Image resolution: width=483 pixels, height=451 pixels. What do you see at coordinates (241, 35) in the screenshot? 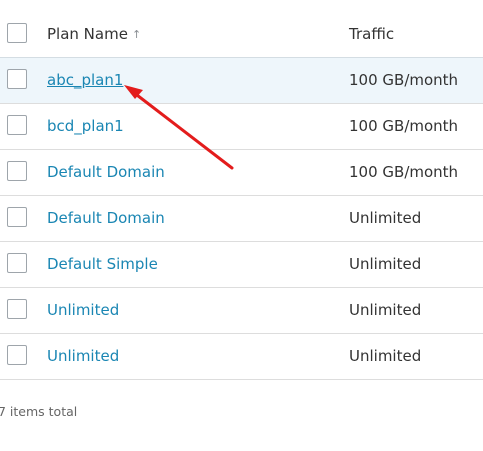
I see `table-header-row: Plan Name ↑ Traffic` at bounding box center [241, 35].